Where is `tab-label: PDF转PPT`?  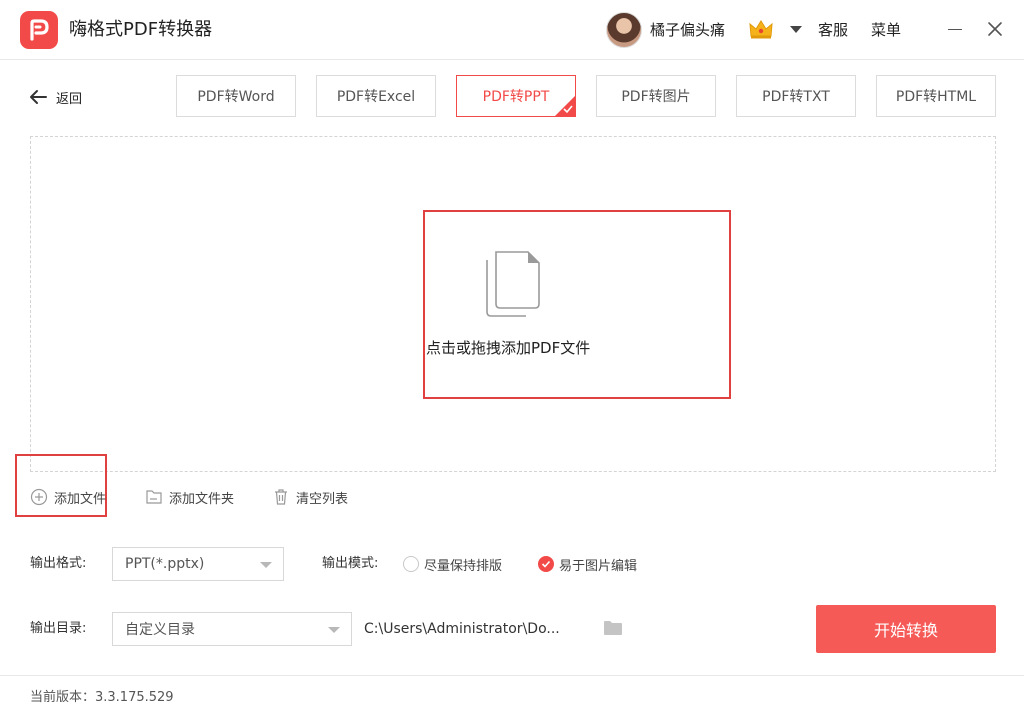
tab-label: PDF转PPT is located at coordinates (516, 97).